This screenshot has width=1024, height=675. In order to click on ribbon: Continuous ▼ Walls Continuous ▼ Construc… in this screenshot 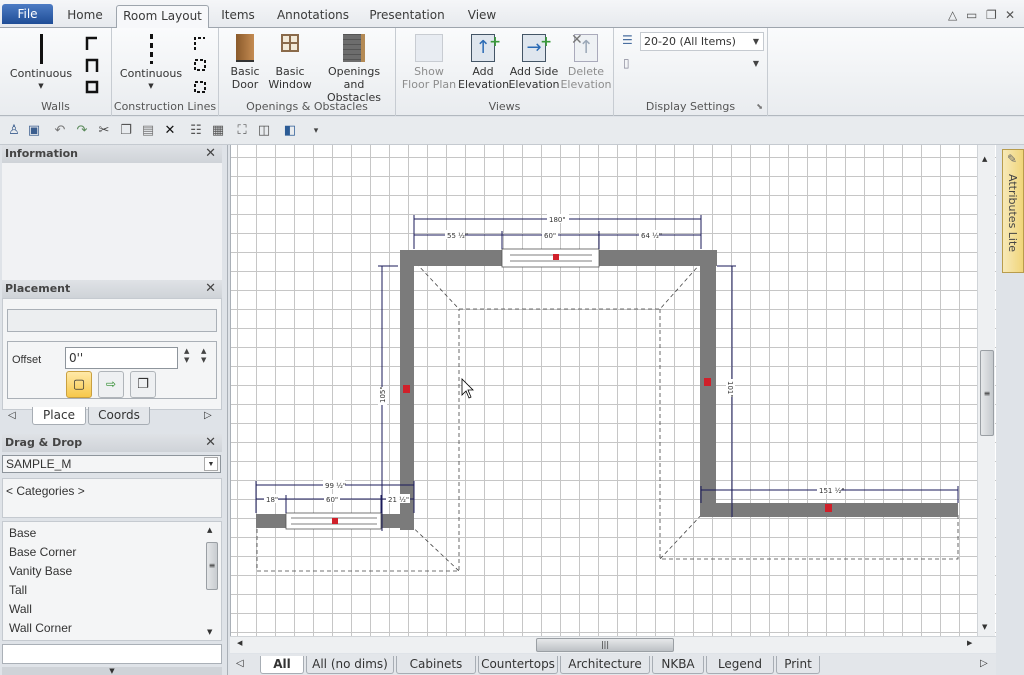, I will do `click(512, 72)`.